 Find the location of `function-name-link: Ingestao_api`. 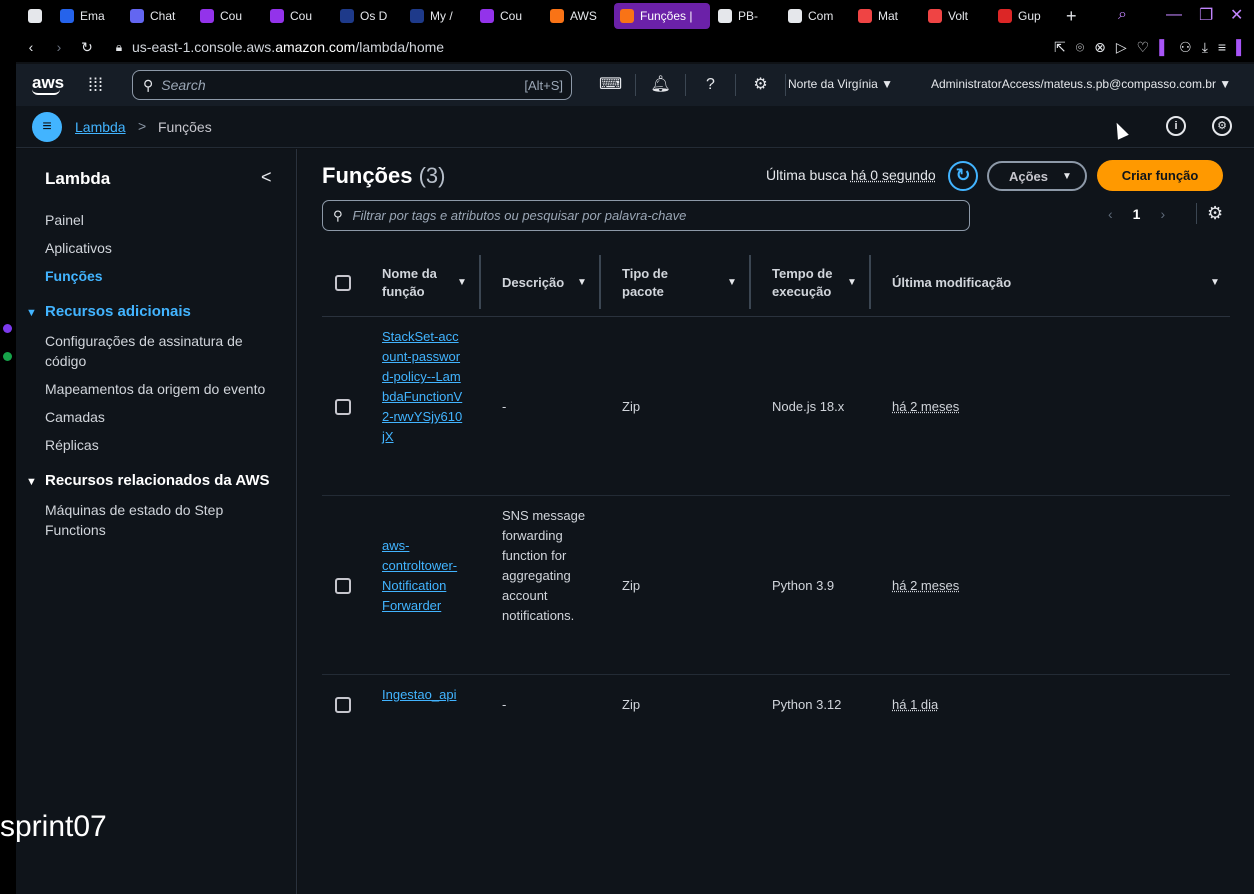

function-name-link: Ingestao_api is located at coordinates (423, 695).